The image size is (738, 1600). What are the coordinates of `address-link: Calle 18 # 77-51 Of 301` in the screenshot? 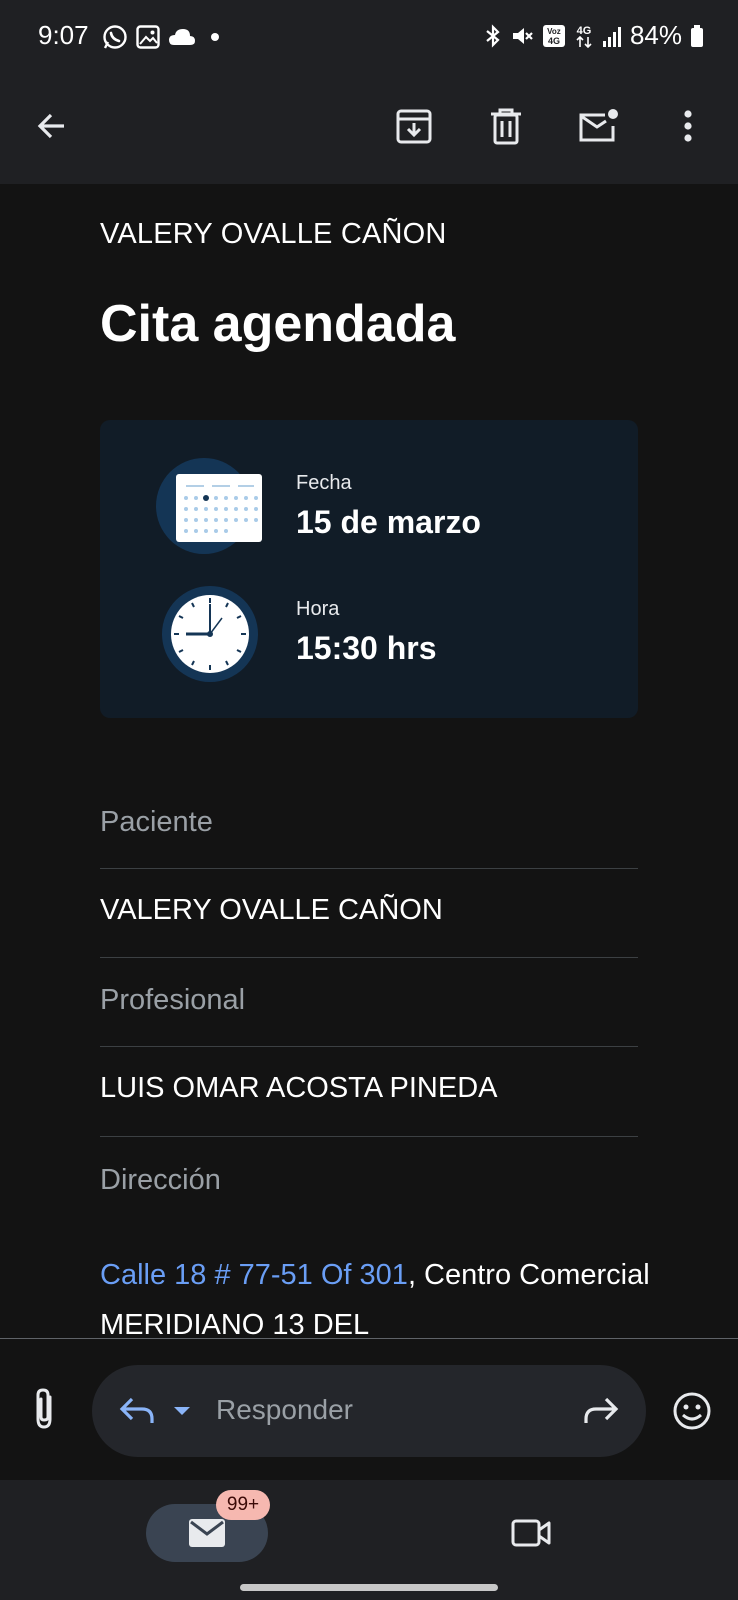 It's located at (254, 1275).